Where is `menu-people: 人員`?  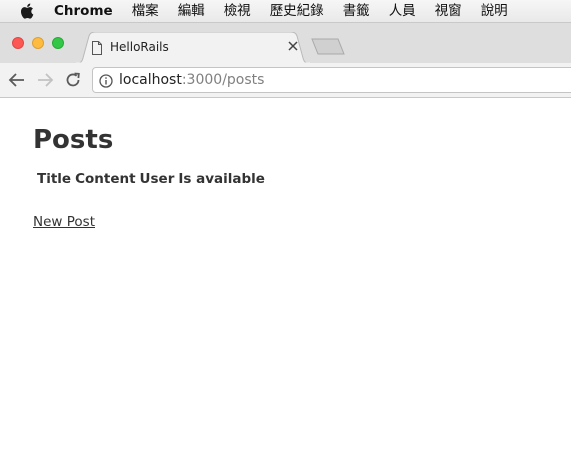 menu-people: 人員 is located at coordinates (402, 11).